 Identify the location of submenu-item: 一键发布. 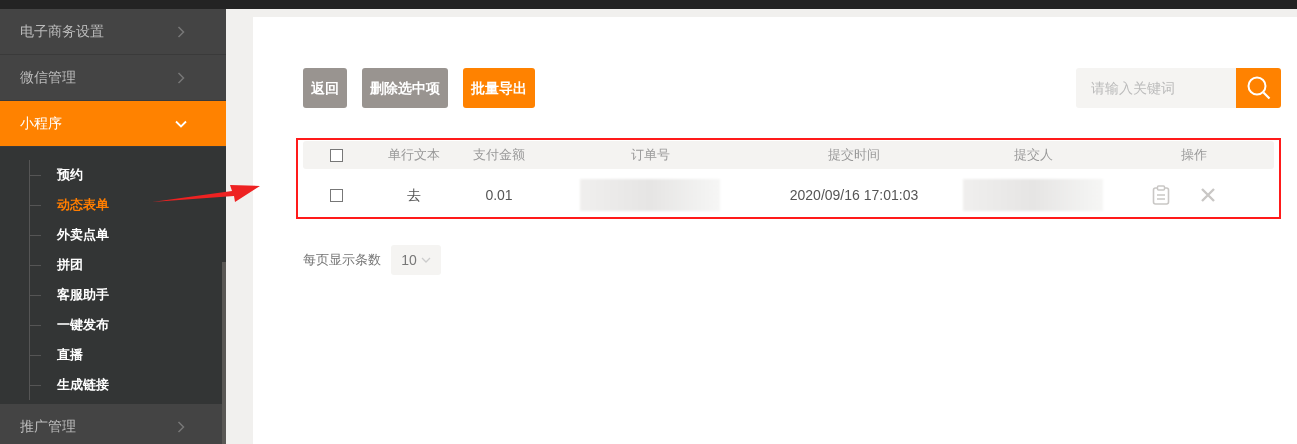
(83, 325).